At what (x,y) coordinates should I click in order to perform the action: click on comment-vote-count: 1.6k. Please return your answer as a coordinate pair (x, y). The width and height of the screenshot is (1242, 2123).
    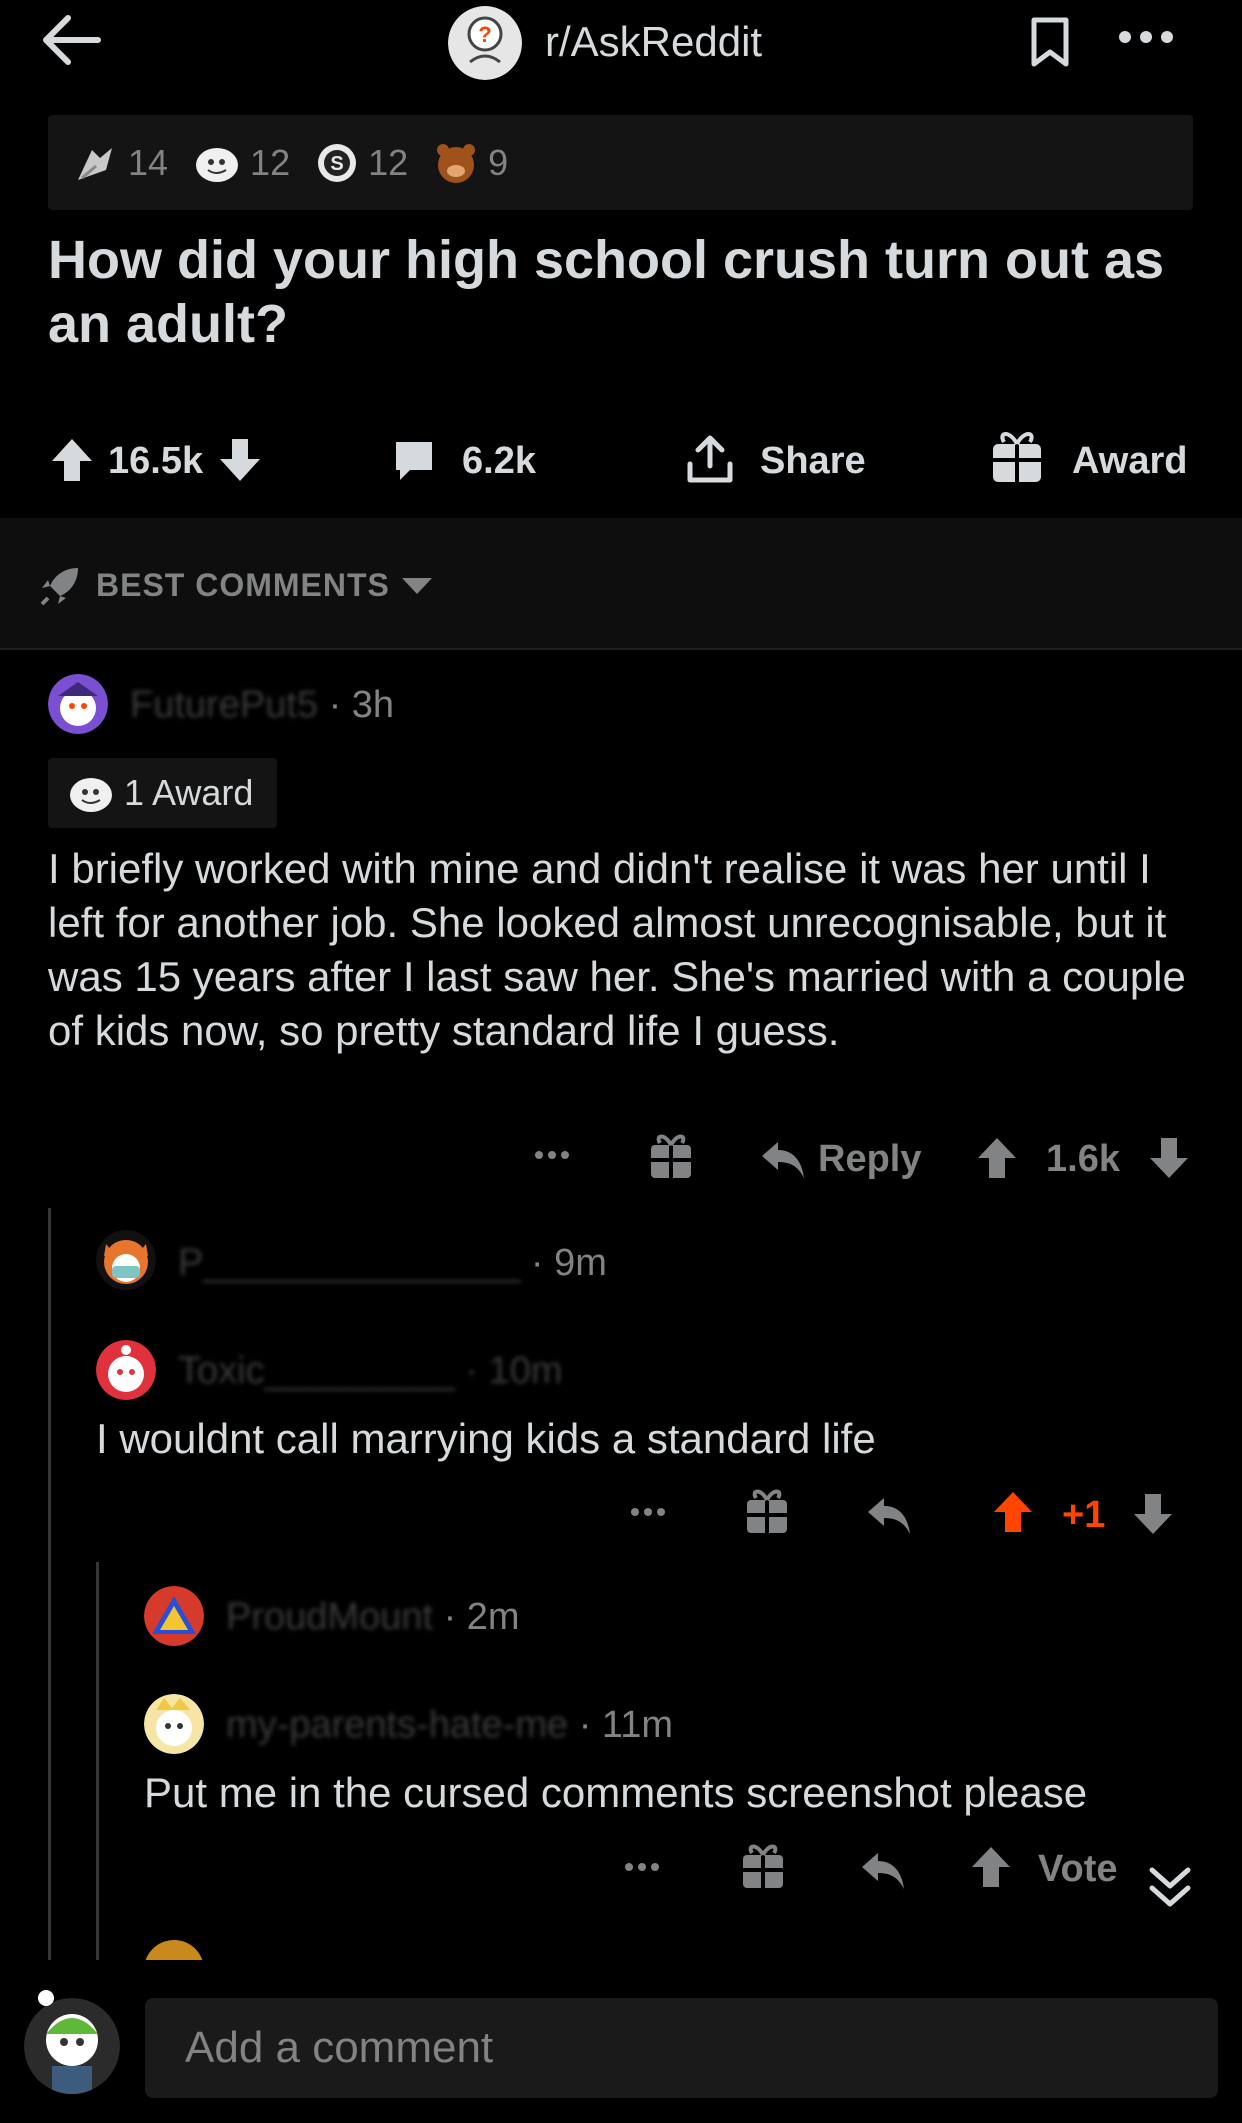
    Looking at the image, I should click on (1083, 1159).